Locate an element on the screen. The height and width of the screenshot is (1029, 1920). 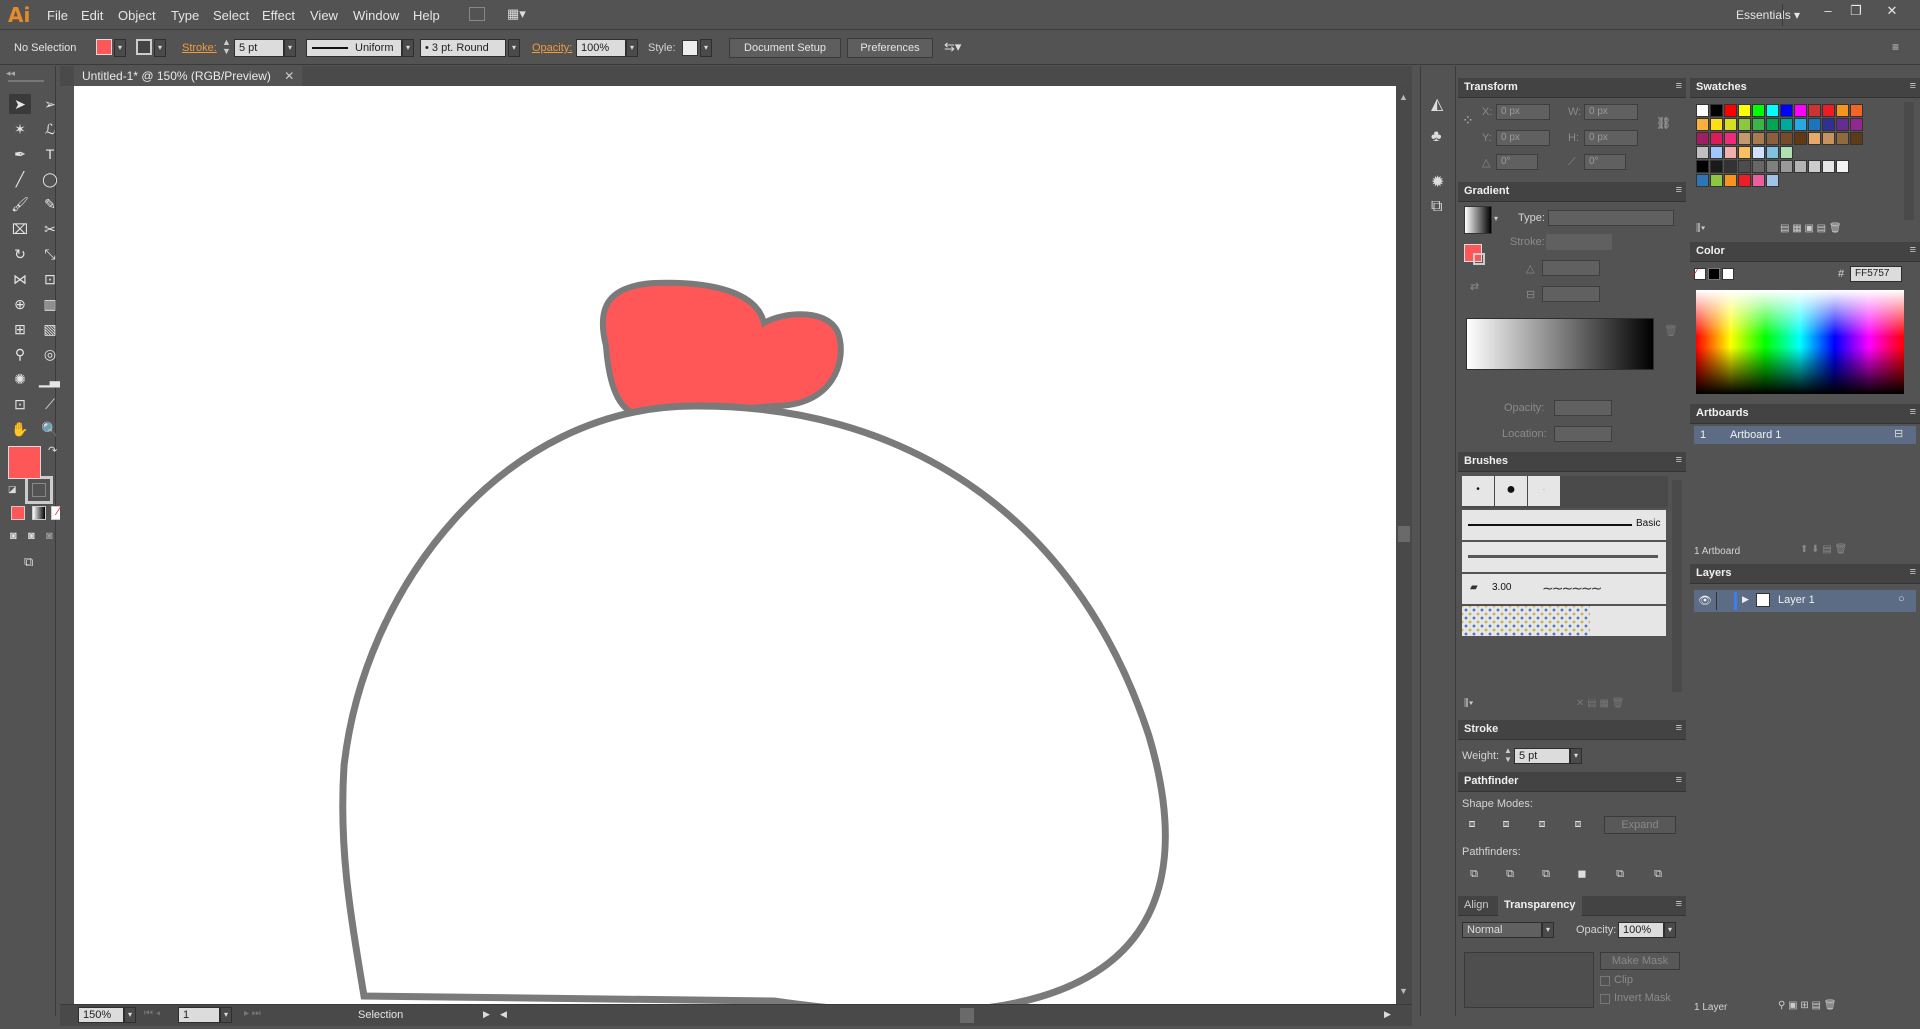
black-color-swatch is located at coordinates (1714, 274).